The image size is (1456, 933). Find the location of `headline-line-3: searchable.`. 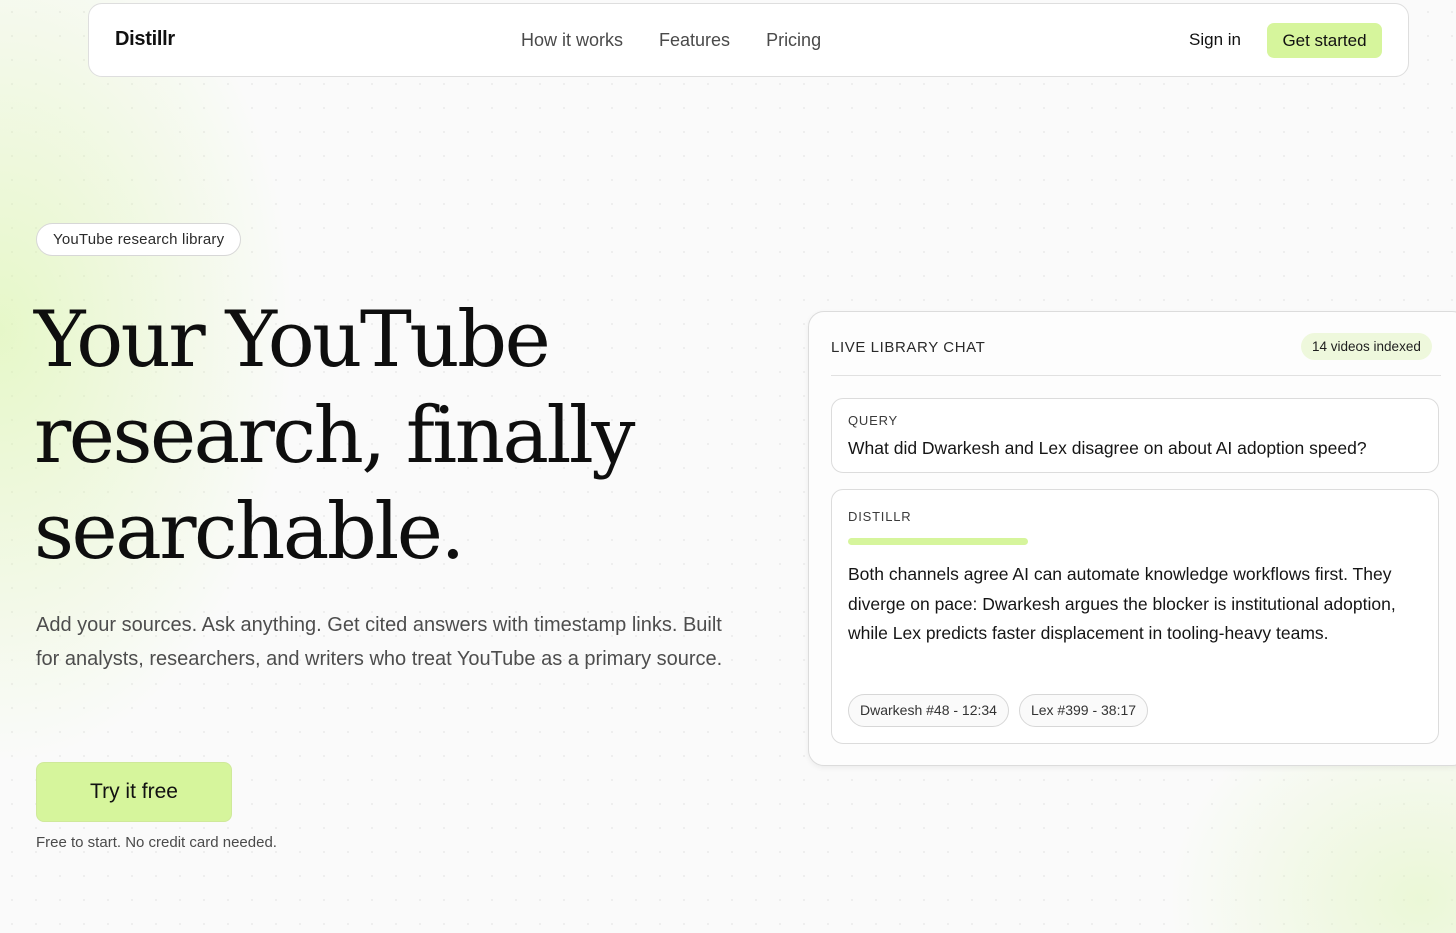

headline-line-3: searchable. is located at coordinates (249, 532).